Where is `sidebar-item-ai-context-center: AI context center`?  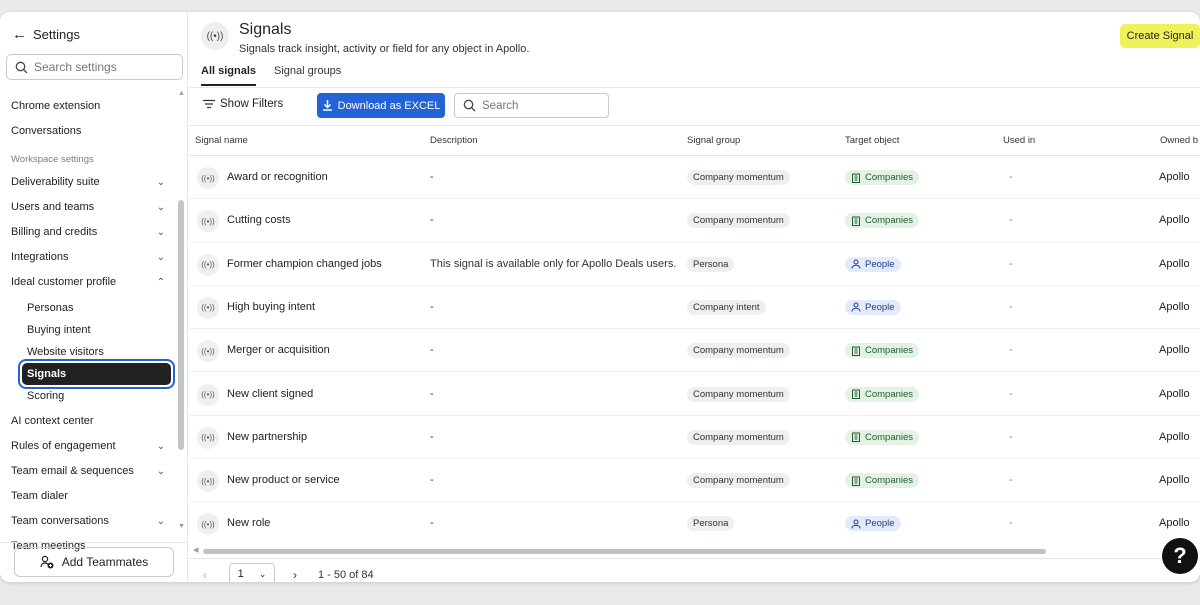
sidebar-item-ai-context-center: AI context center is located at coordinates (88, 421).